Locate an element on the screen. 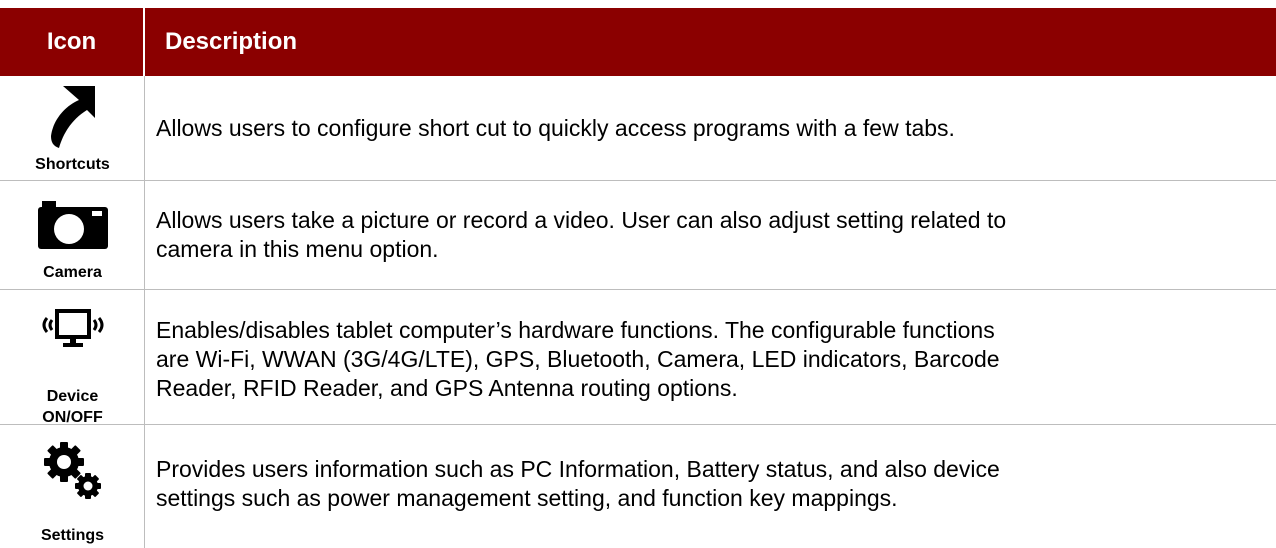 The height and width of the screenshot is (548, 1276). icon-cell: Shortcuts is located at coordinates (72, 128).